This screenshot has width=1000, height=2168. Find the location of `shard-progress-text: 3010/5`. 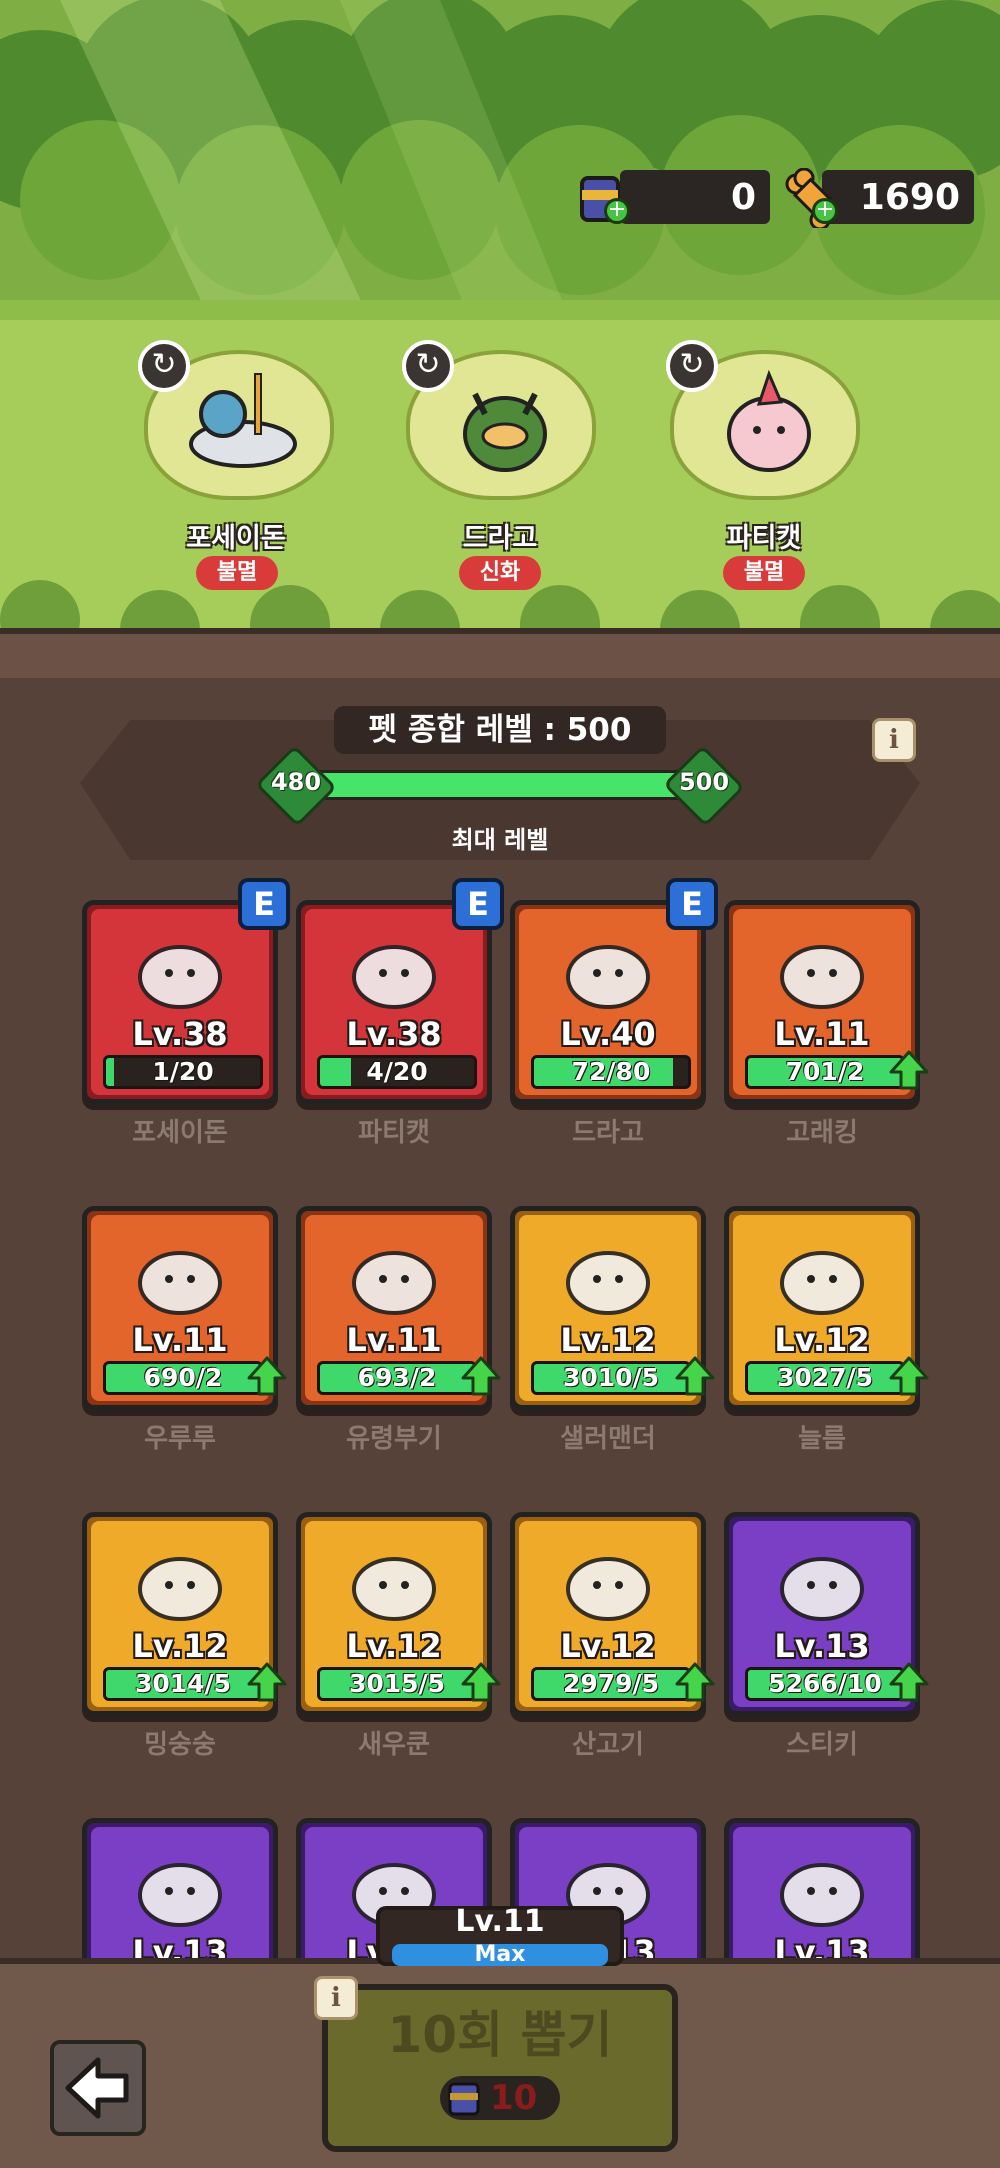

shard-progress-text: 3010/5 is located at coordinates (611, 1377).